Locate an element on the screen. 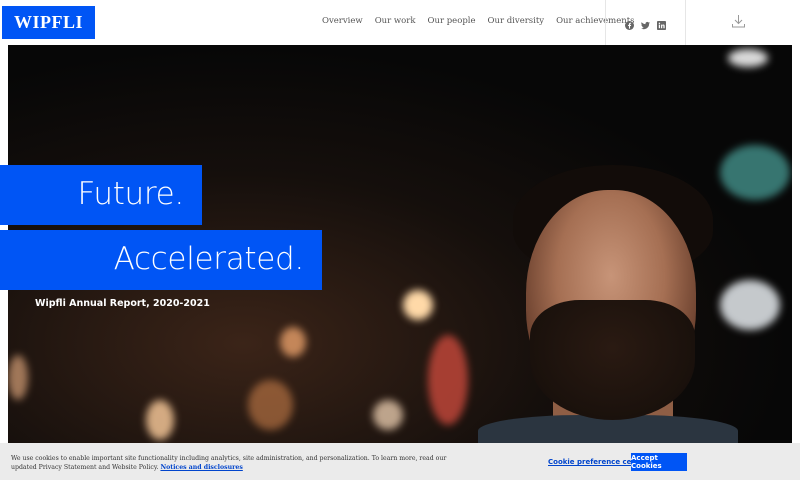 This screenshot has height=480, width=800. download-icon is located at coordinates (738, 21).